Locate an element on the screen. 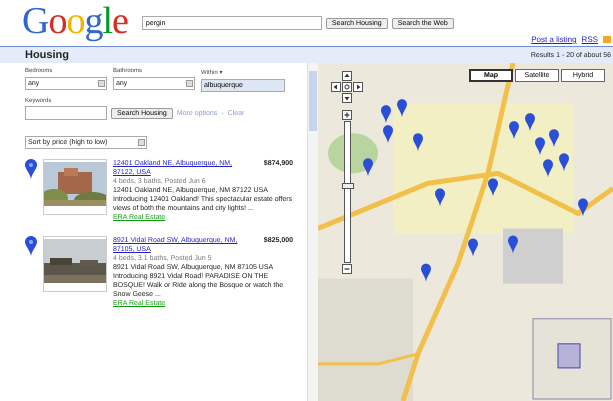 This screenshot has height=401, width=613. pan-down-icon is located at coordinates (347, 98).